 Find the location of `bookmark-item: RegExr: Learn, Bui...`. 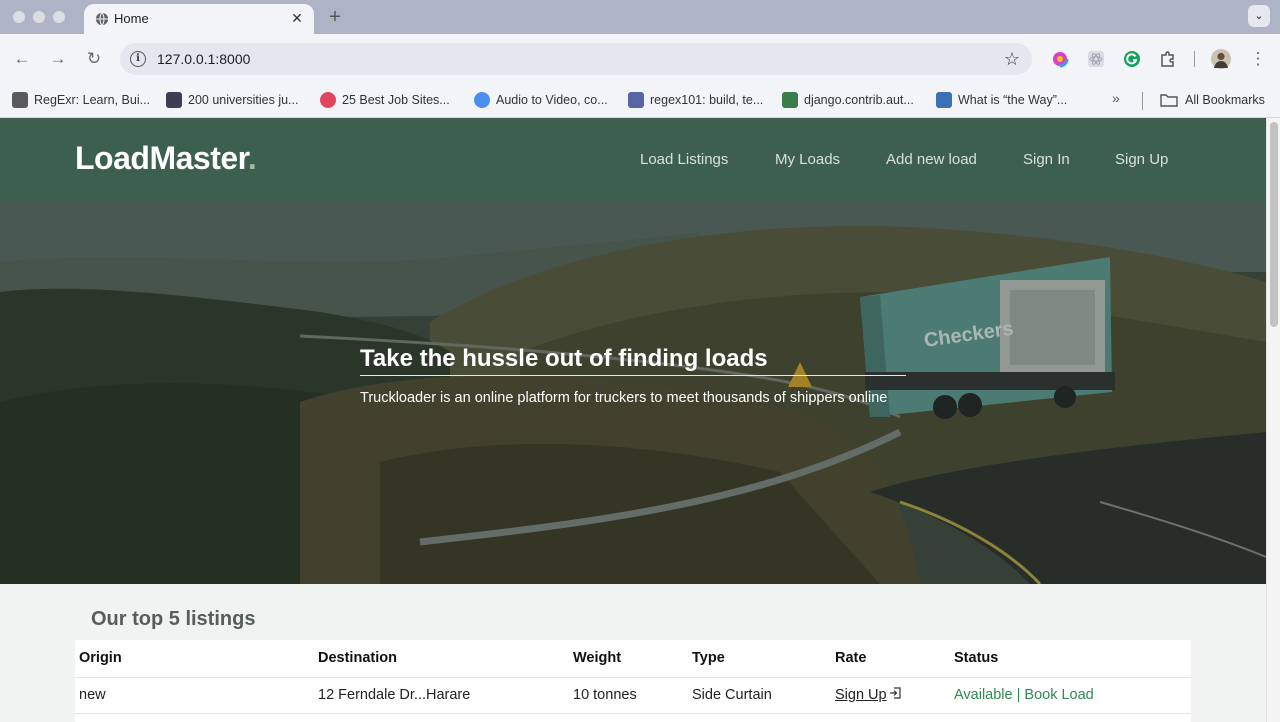

bookmark-item: RegExr: Learn, Bui... is located at coordinates (81, 100).